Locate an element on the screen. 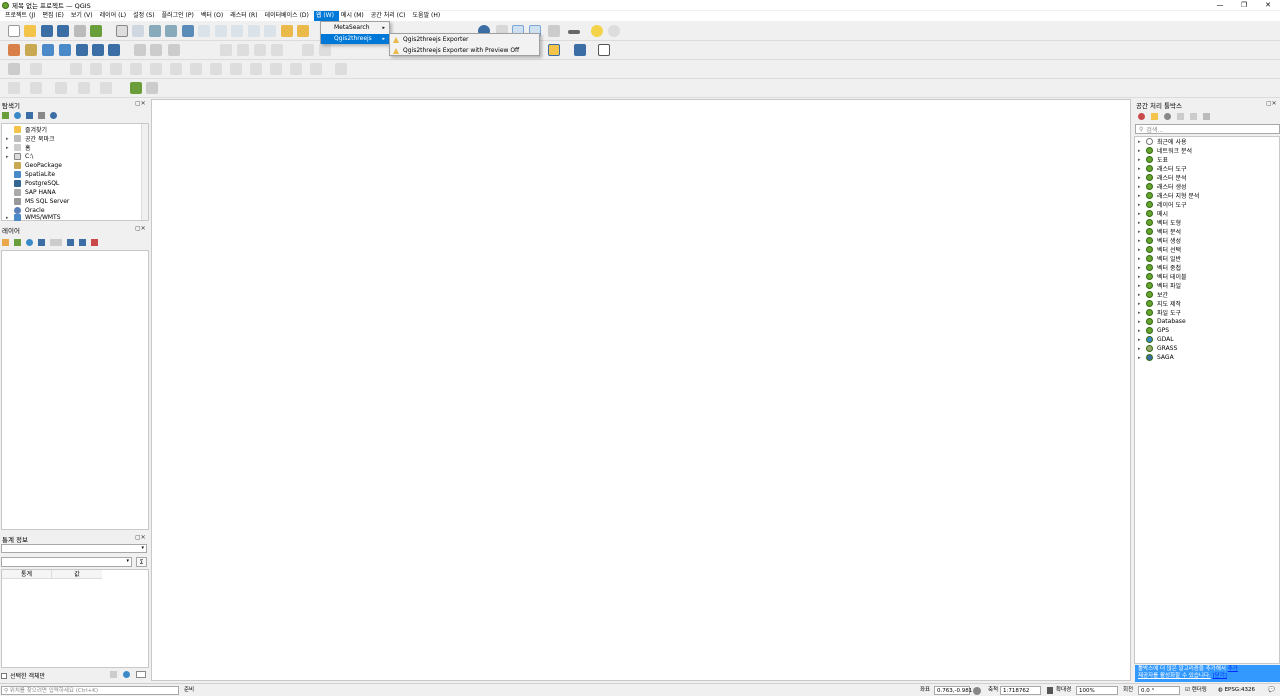 This screenshot has height=696, width=1280. pan-hand-icon is located at coordinates (122, 31).